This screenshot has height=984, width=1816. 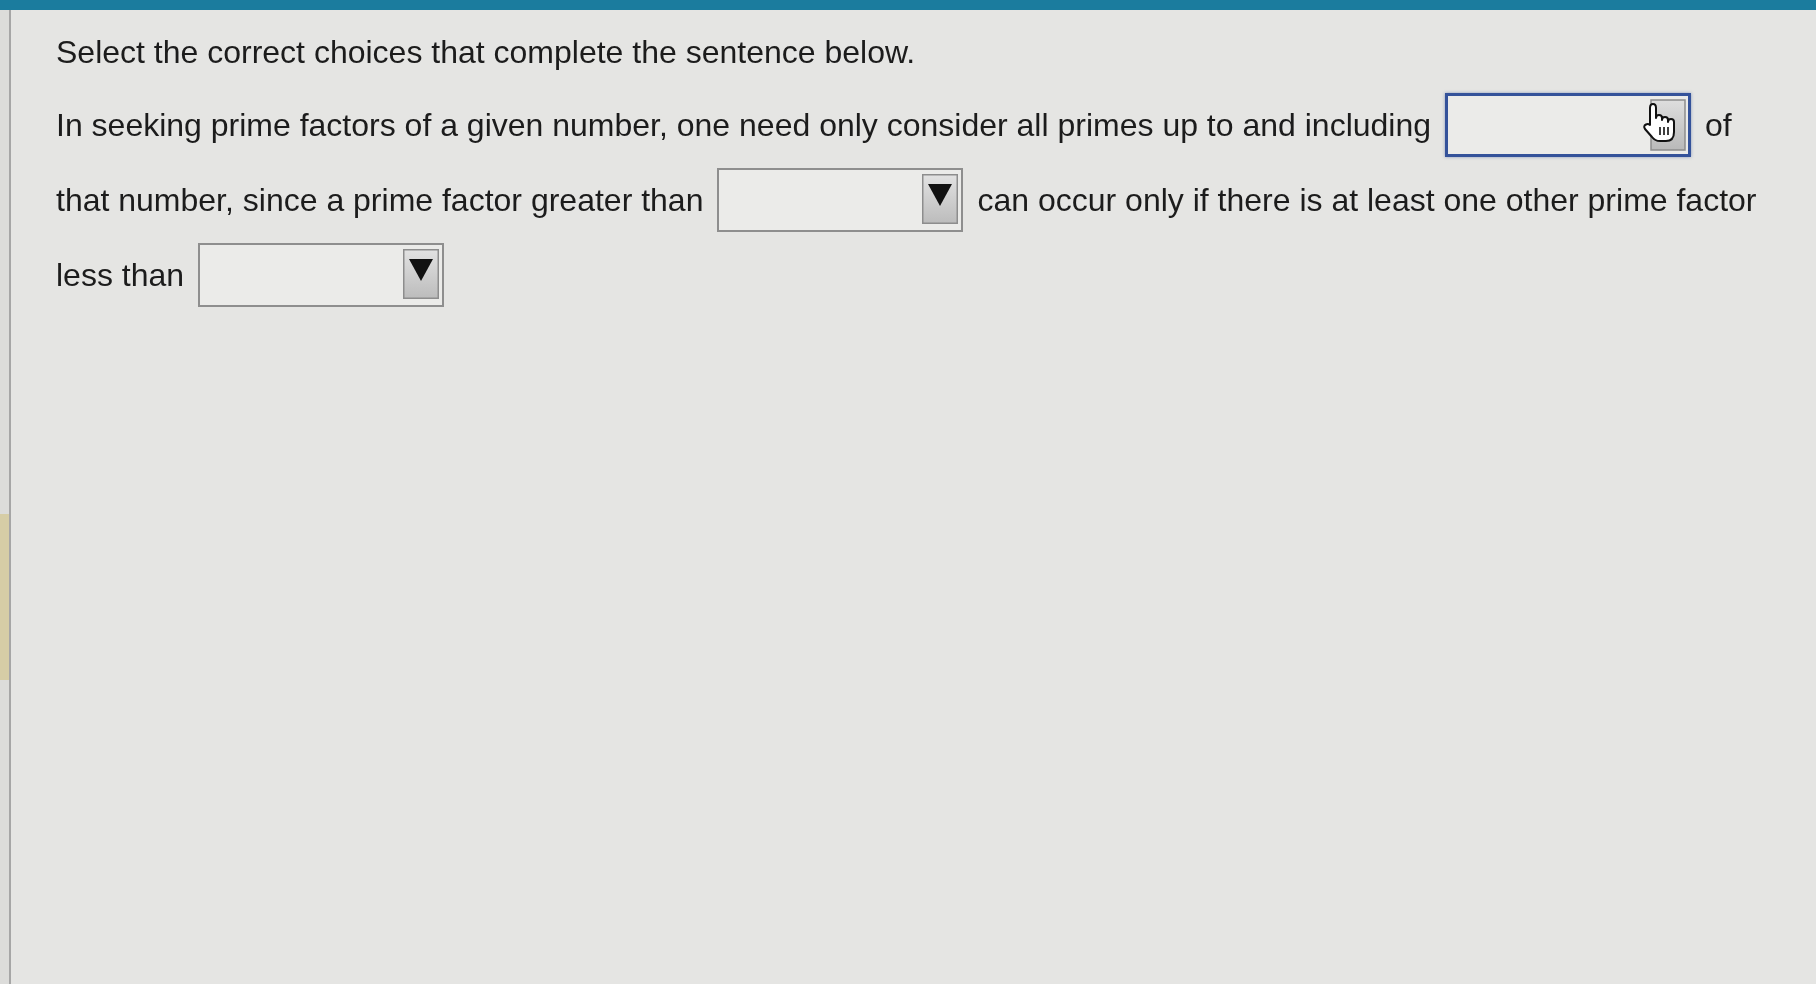 I want to click on sentence-text: less than, so click(x=120, y=275).